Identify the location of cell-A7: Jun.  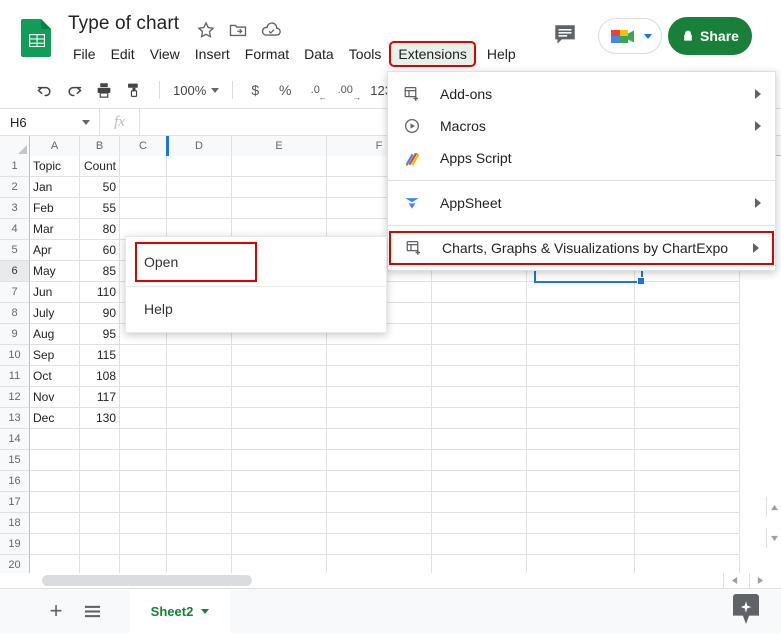
(55, 292).